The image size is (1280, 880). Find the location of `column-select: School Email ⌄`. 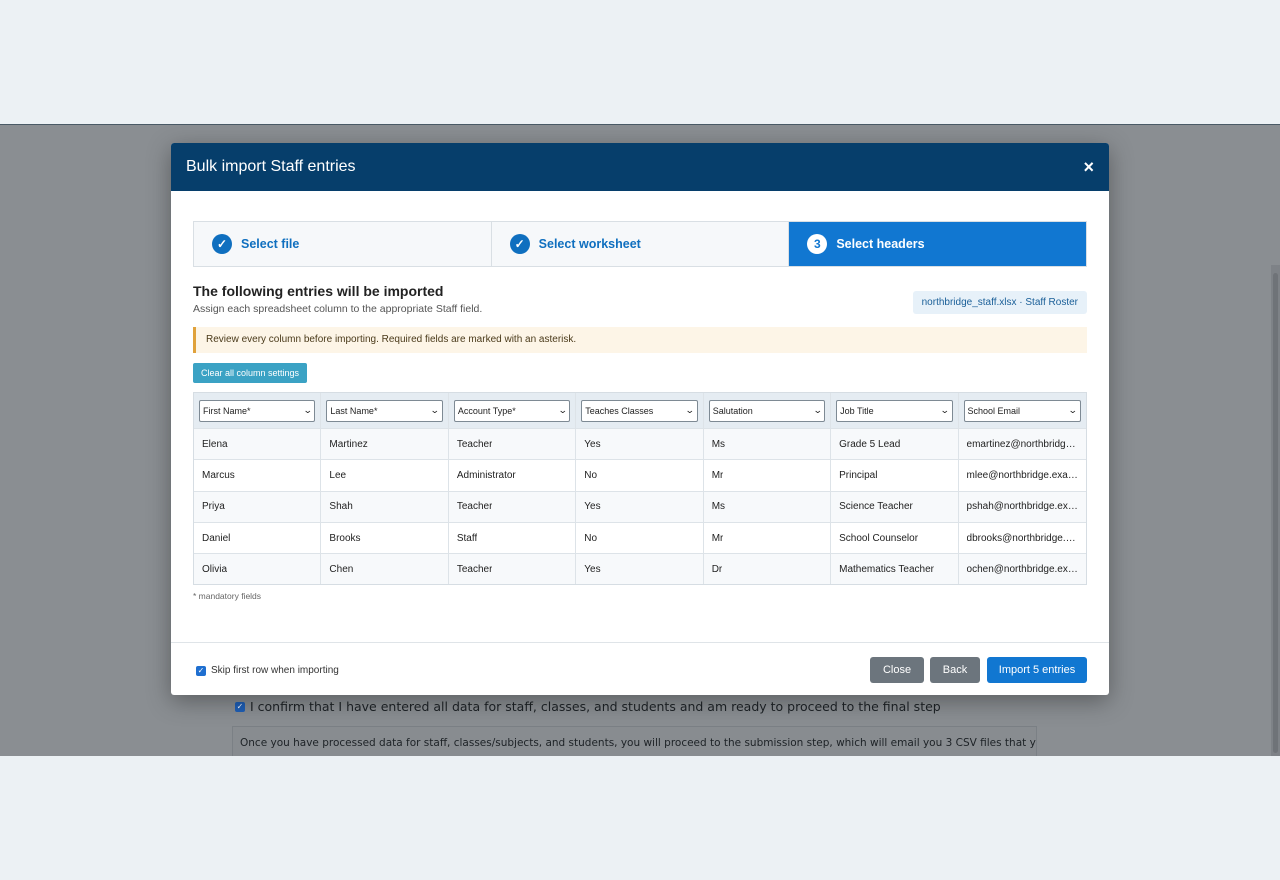

column-select: School Email ⌄ is located at coordinates (1022, 410).